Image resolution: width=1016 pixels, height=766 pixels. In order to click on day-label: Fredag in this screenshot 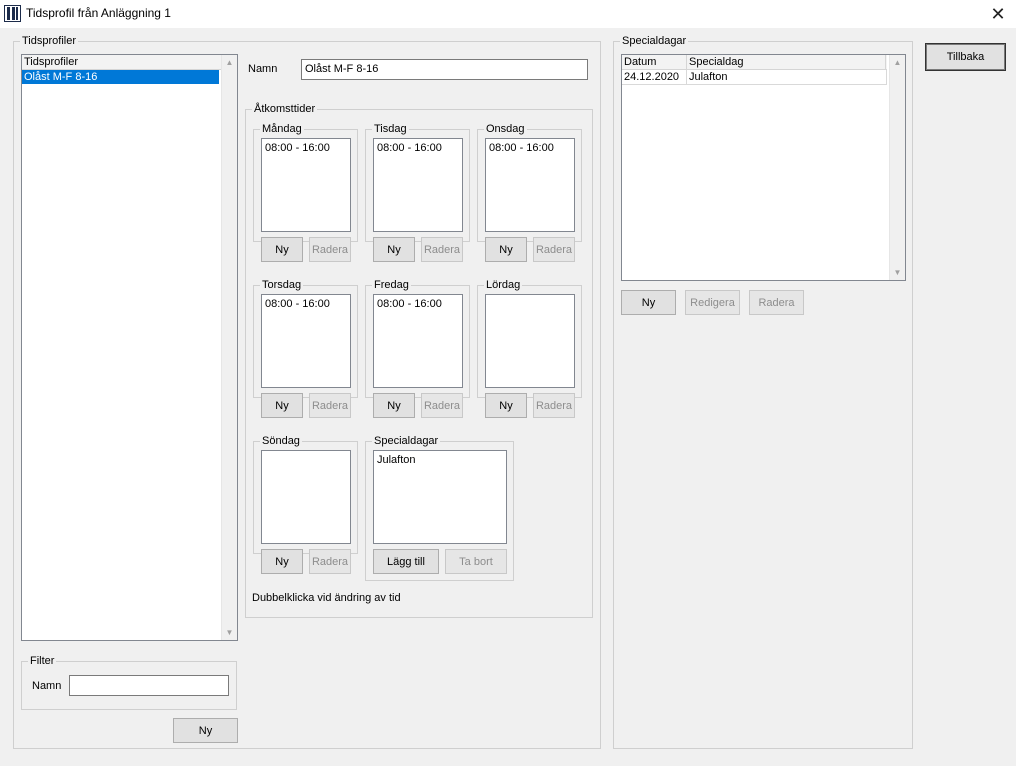, I will do `click(391, 285)`.